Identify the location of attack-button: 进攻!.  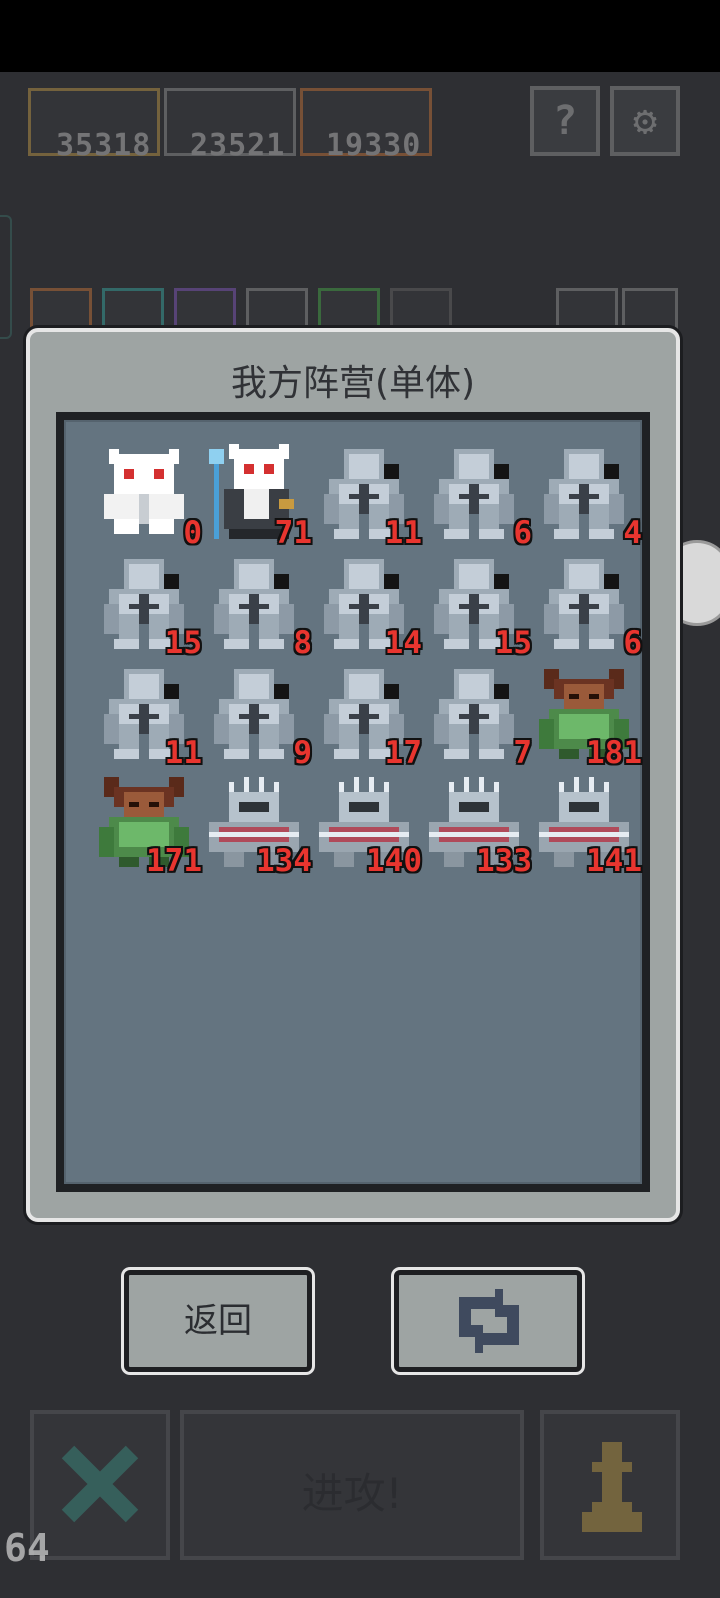
(352, 1485).